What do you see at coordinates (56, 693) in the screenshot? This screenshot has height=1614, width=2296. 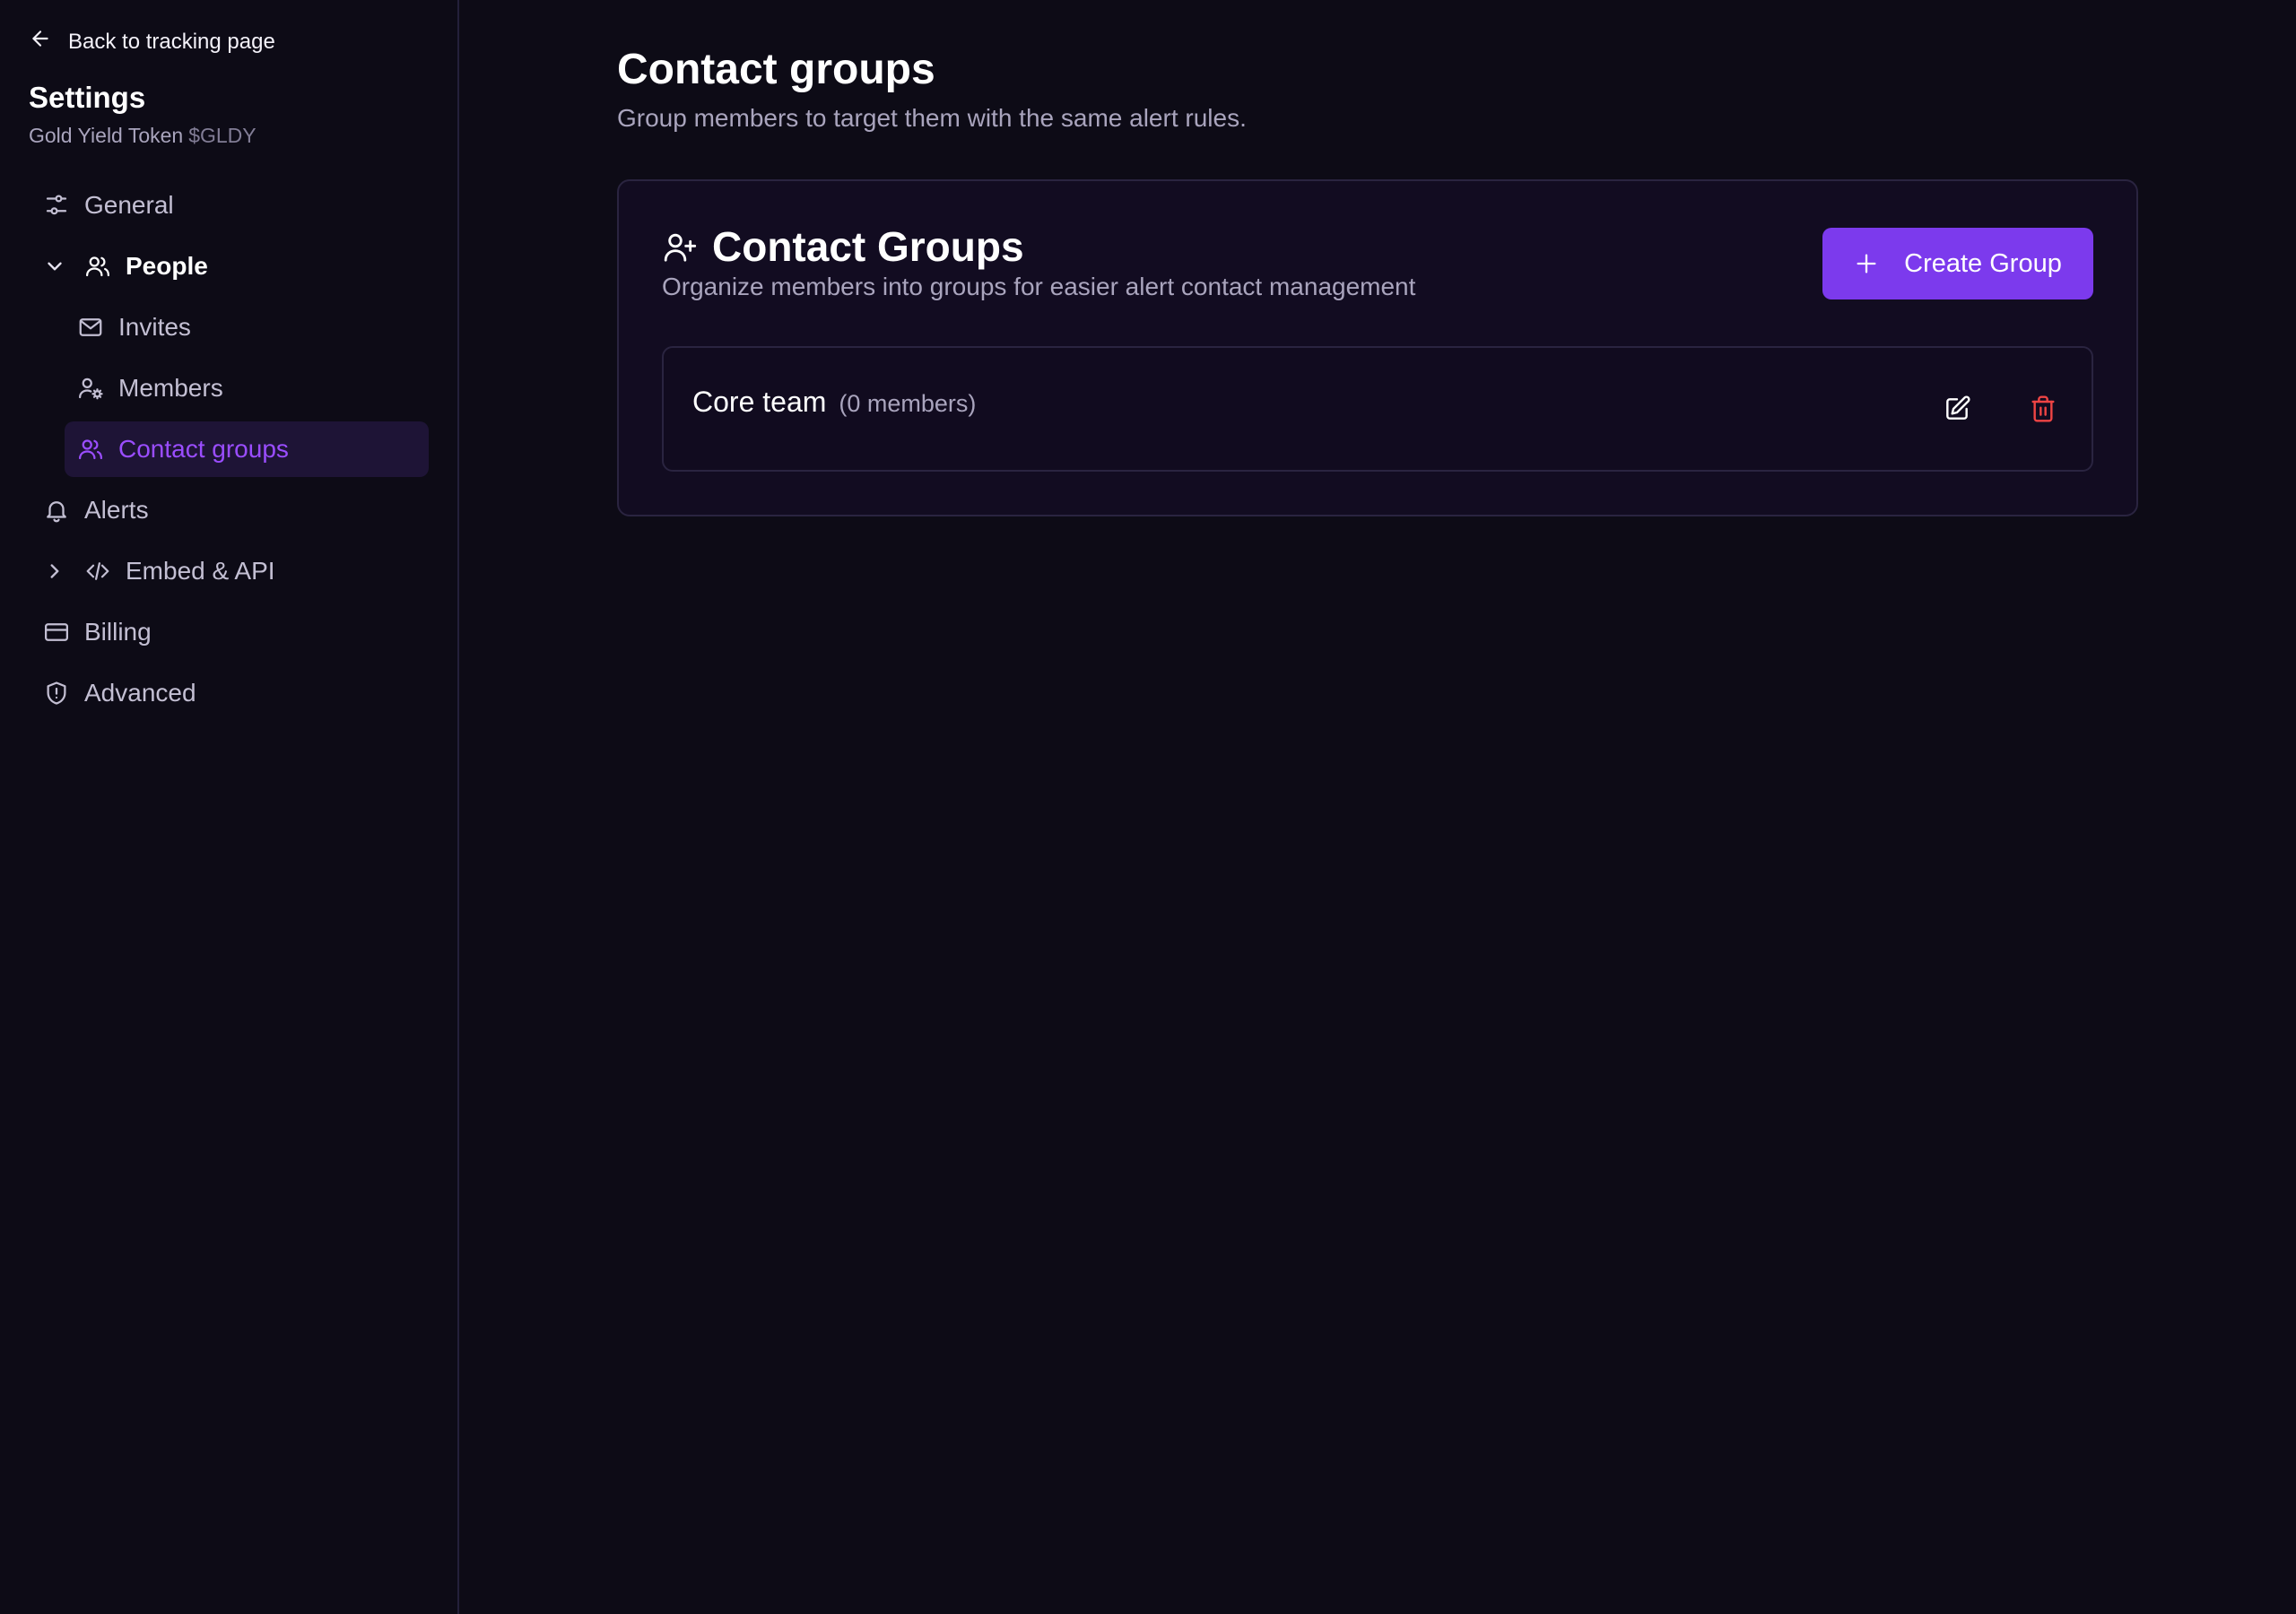 I see `shield-alert-icon` at bounding box center [56, 693].